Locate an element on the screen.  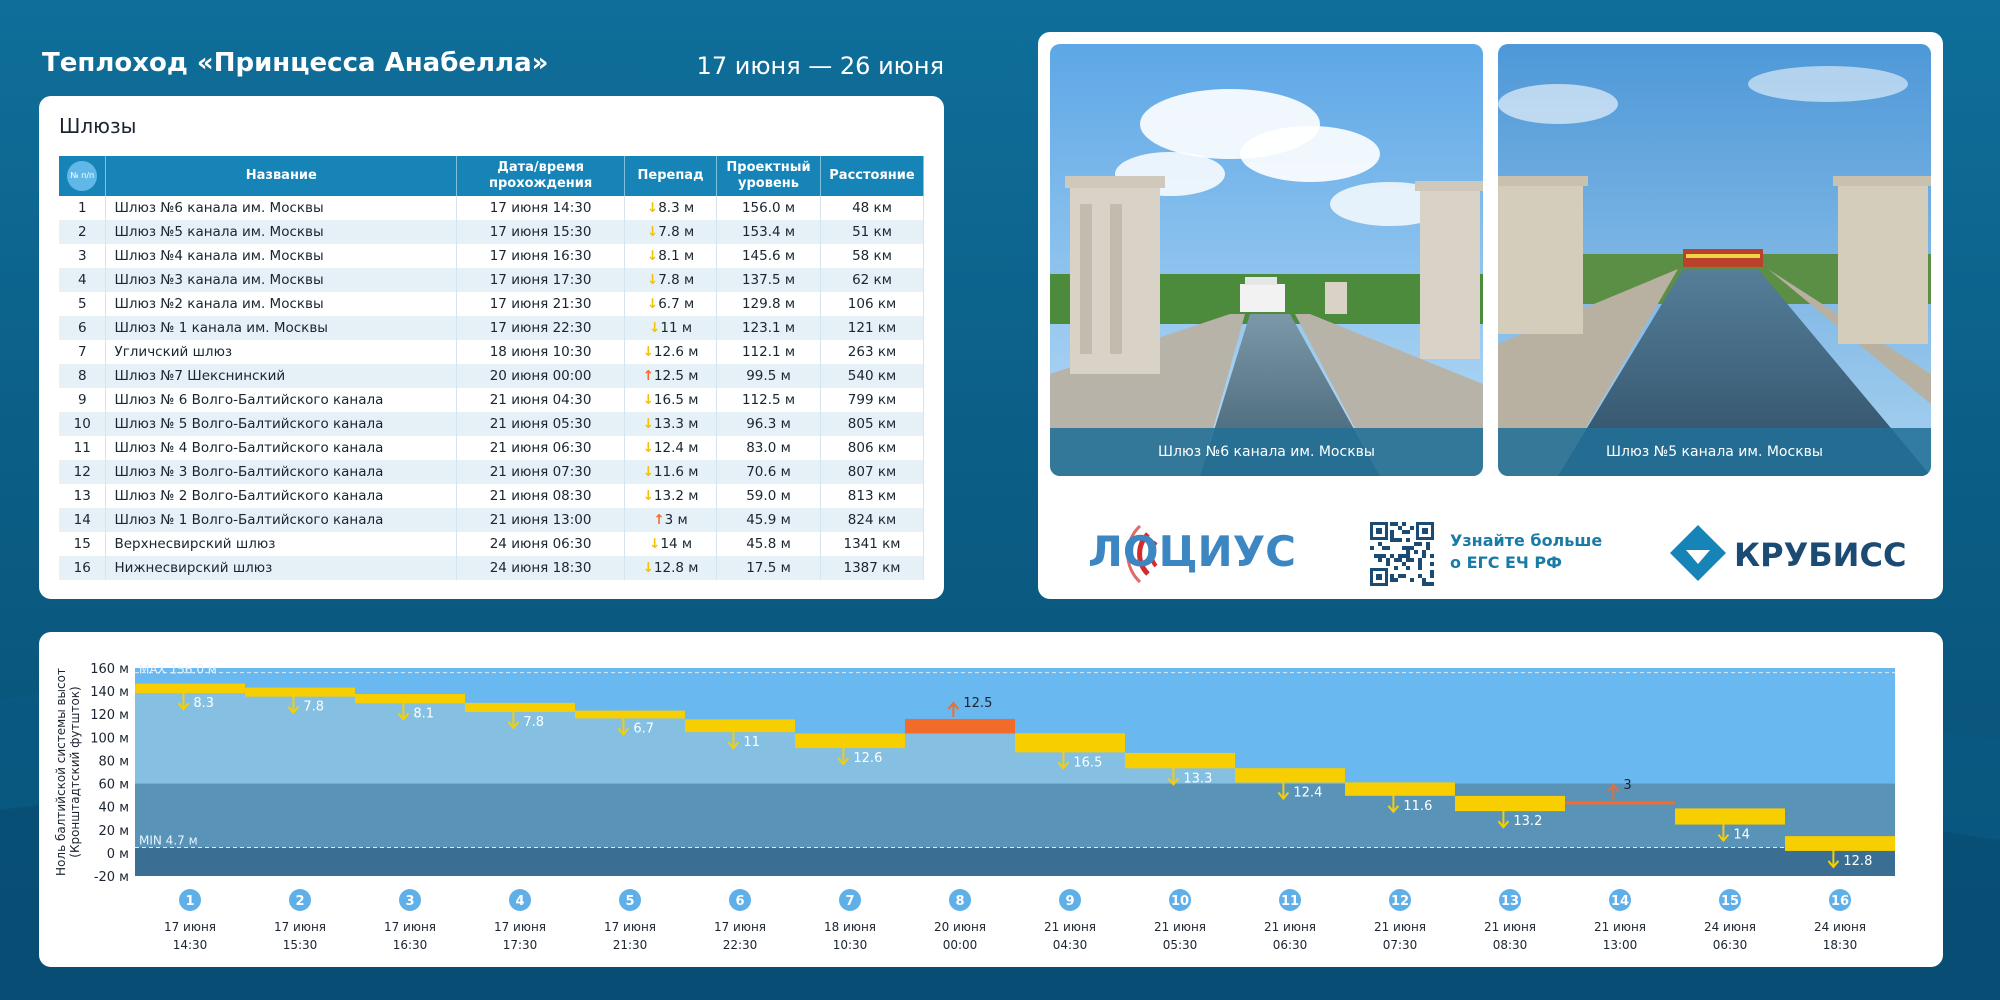
locks-title: Шлюзы is located at coordinates (98, 126).